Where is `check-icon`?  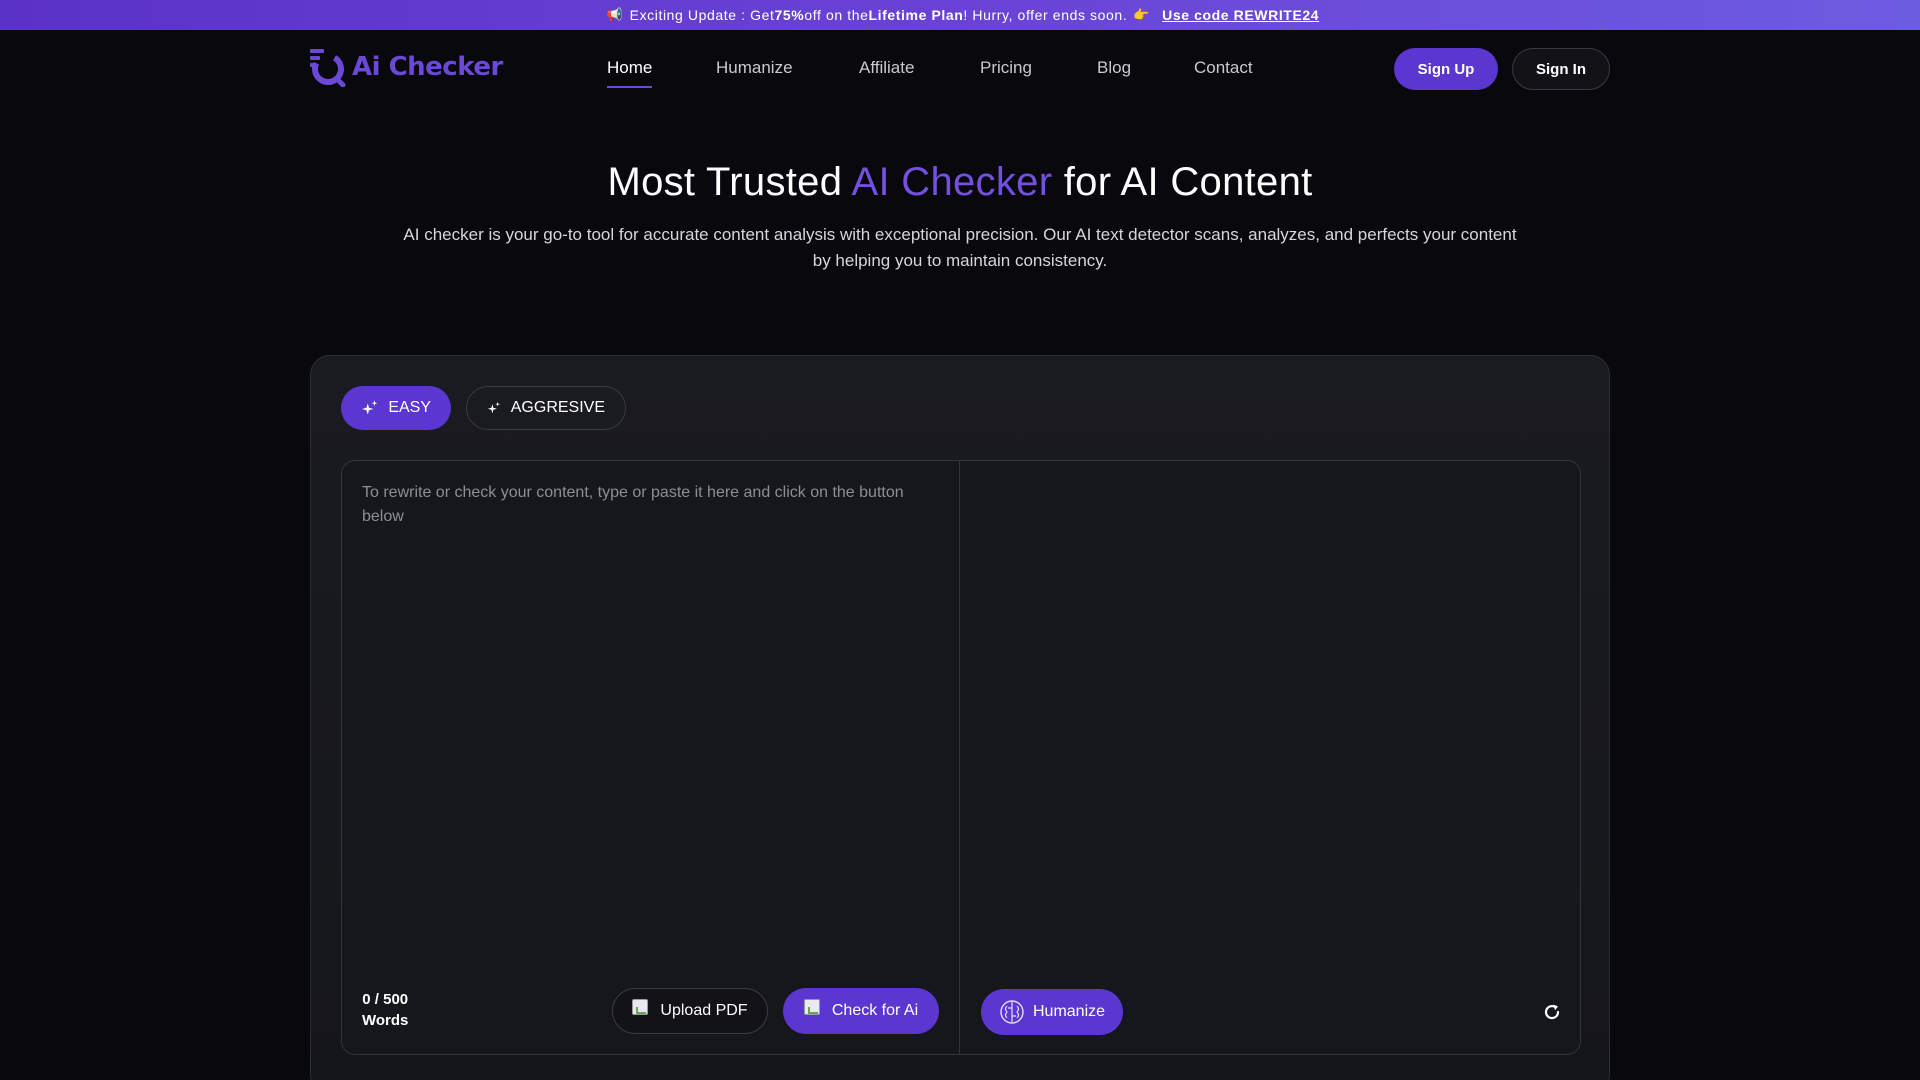
check-icon is located at coordinates (811, 1007).